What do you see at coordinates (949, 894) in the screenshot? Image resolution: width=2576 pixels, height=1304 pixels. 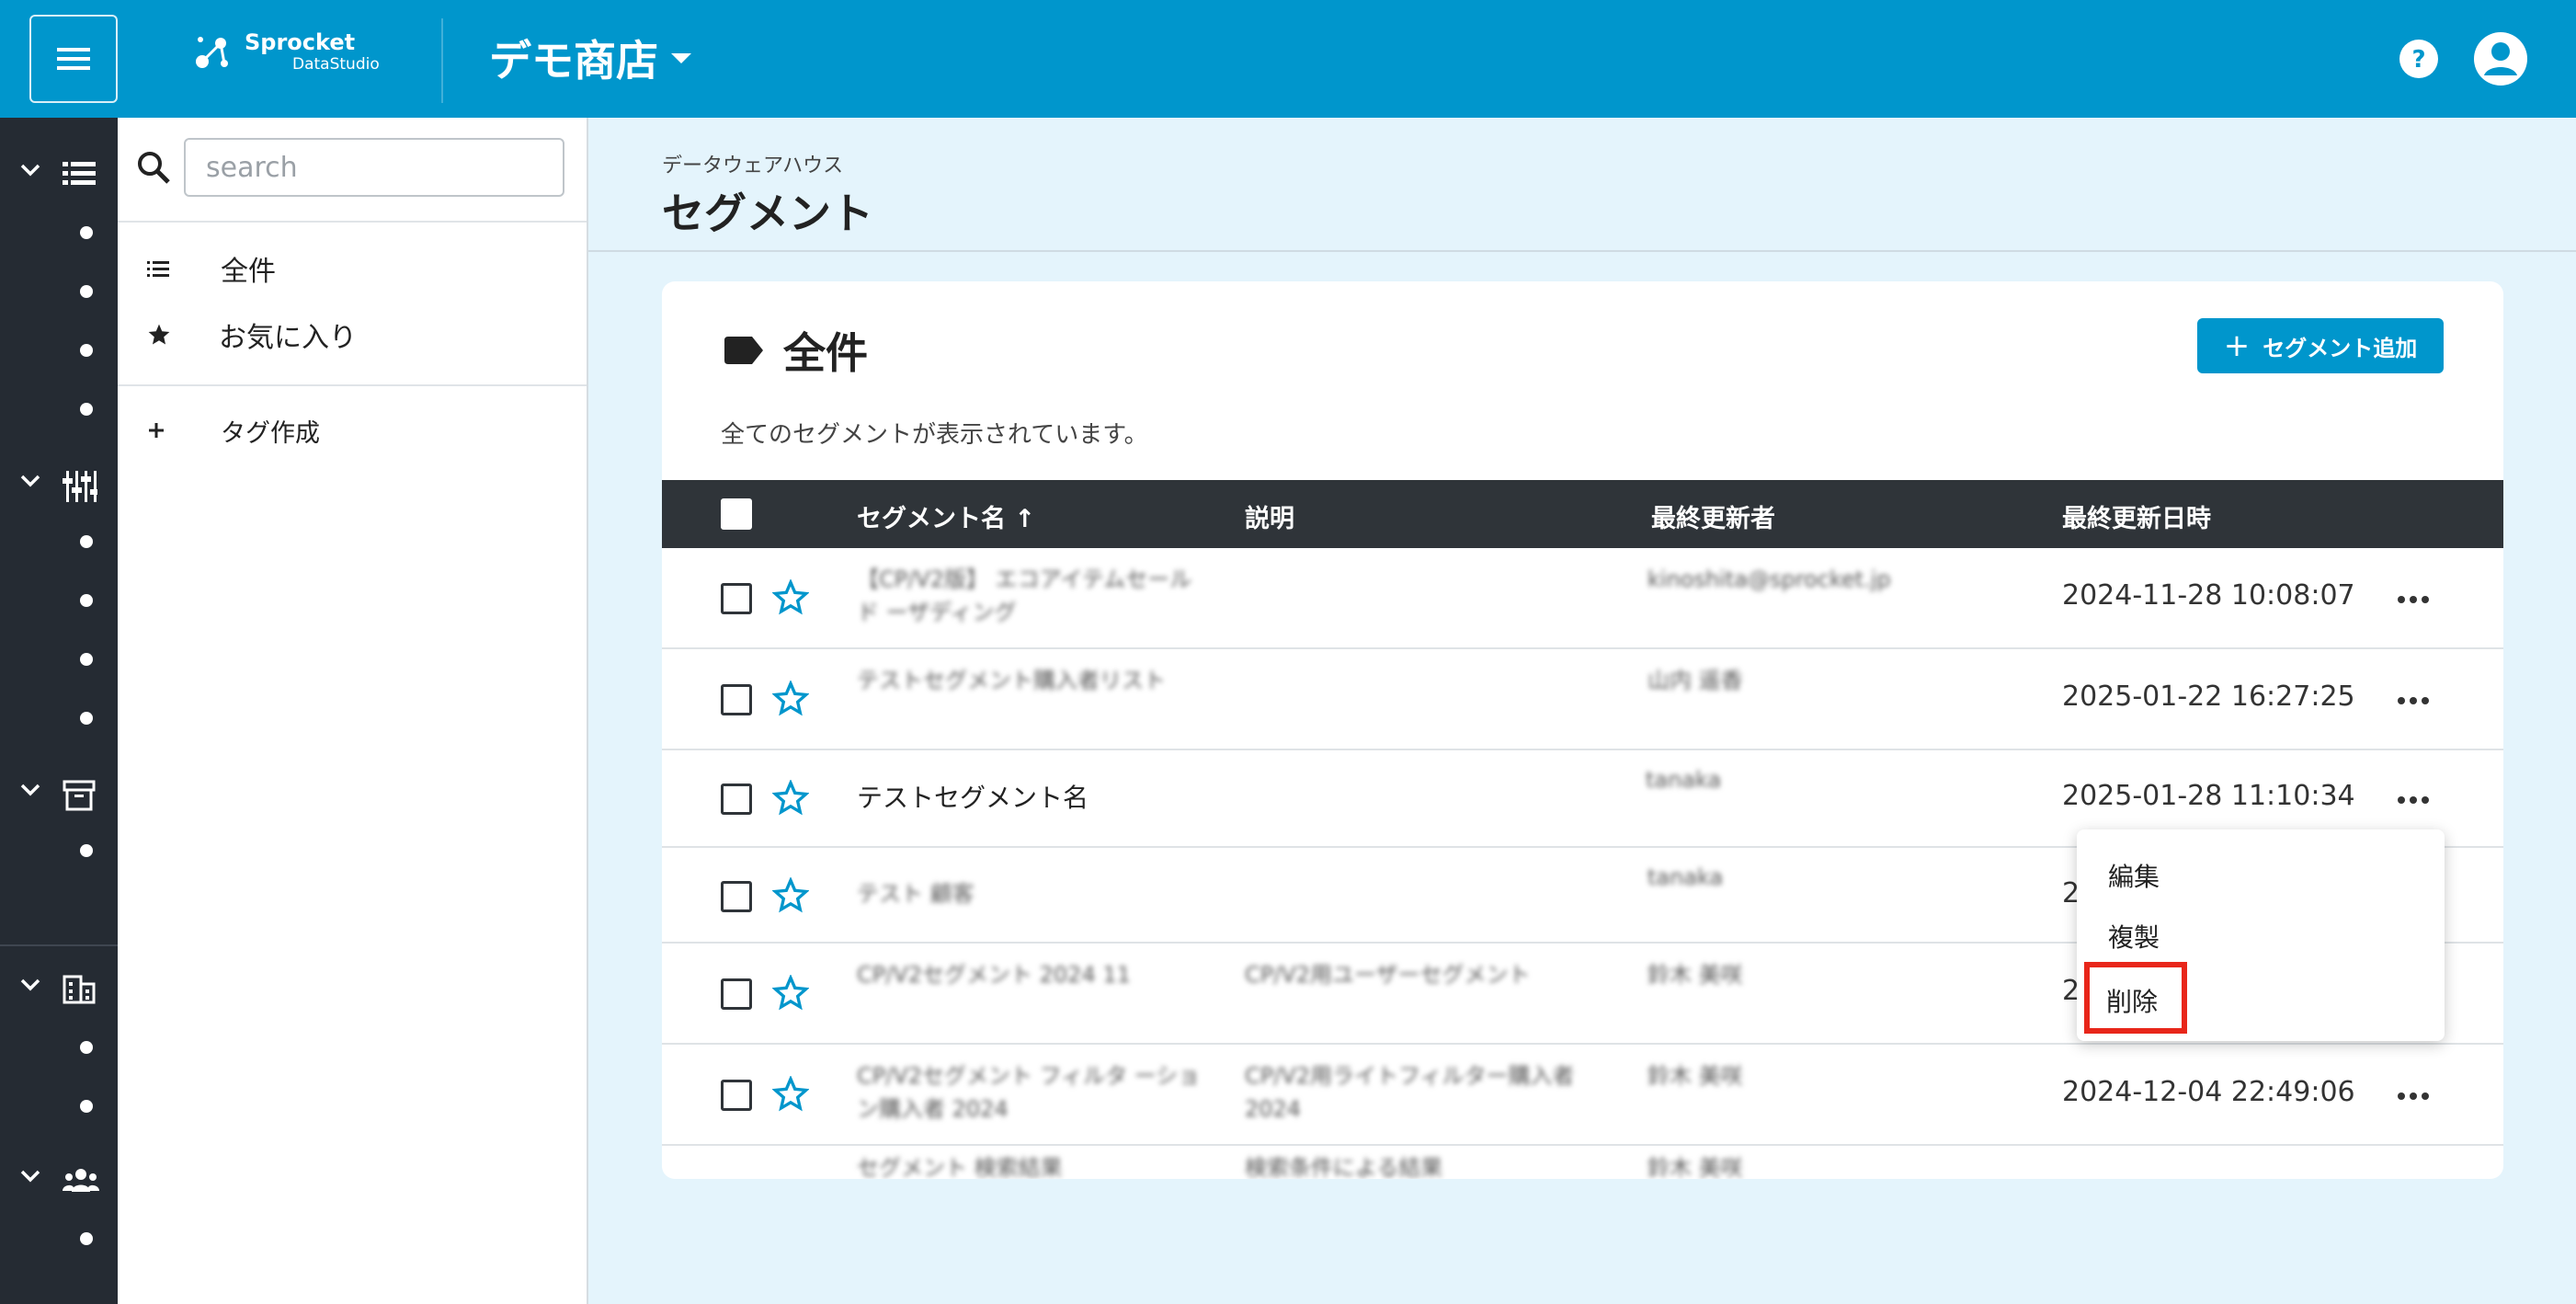 I see `segment-name: テスト 顧客` at bounding box center [949, 894].